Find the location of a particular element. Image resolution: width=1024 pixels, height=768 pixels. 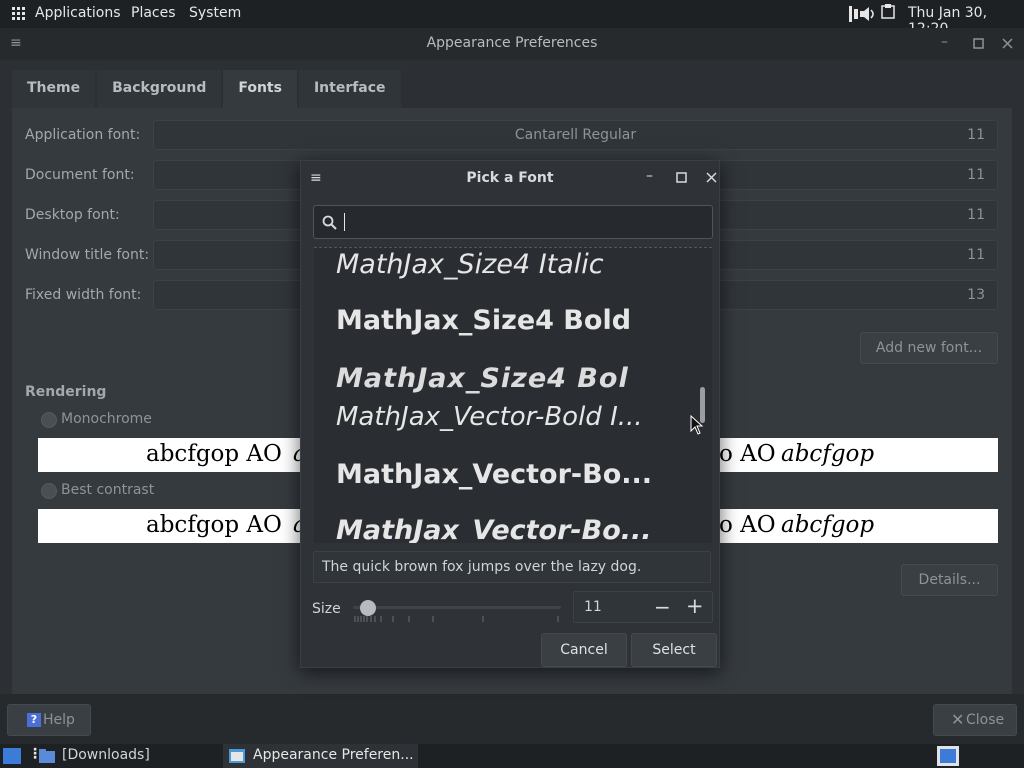

appearance-app-icon is located at coordinates (237, 756).